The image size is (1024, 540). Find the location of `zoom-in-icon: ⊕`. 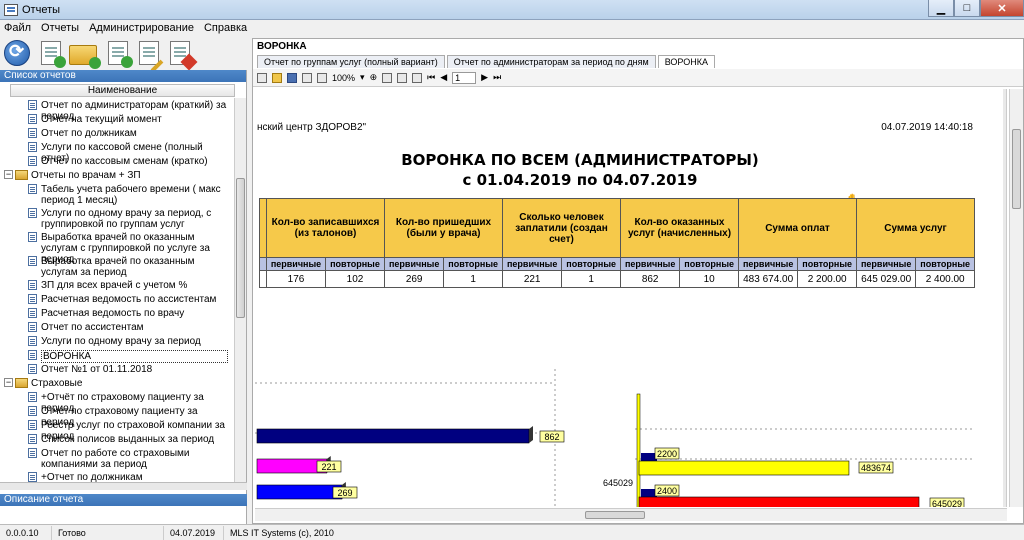

zoom-in-icon: ⊕ is located at coordinates (374, 77).